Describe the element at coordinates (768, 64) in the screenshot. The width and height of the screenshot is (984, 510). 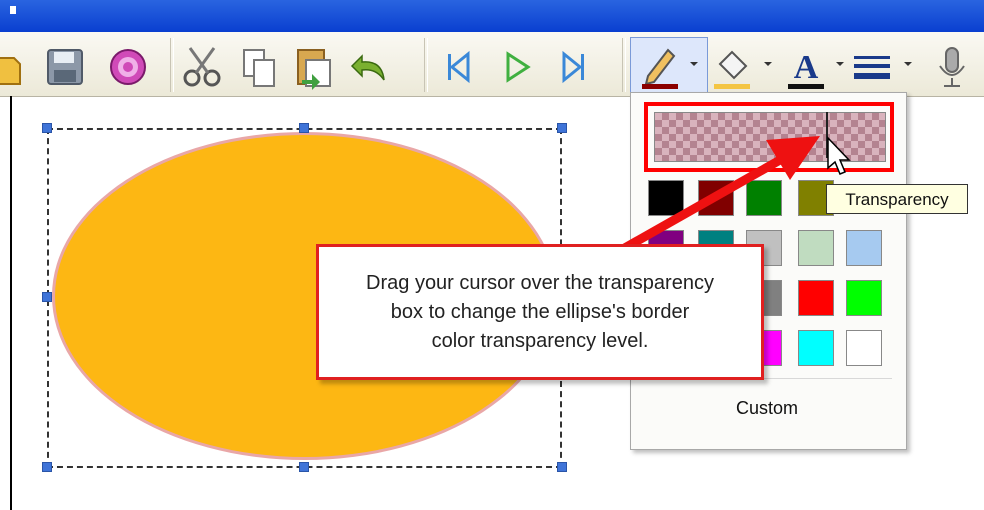
I see `fill-color-dropdown-icon` at that location.